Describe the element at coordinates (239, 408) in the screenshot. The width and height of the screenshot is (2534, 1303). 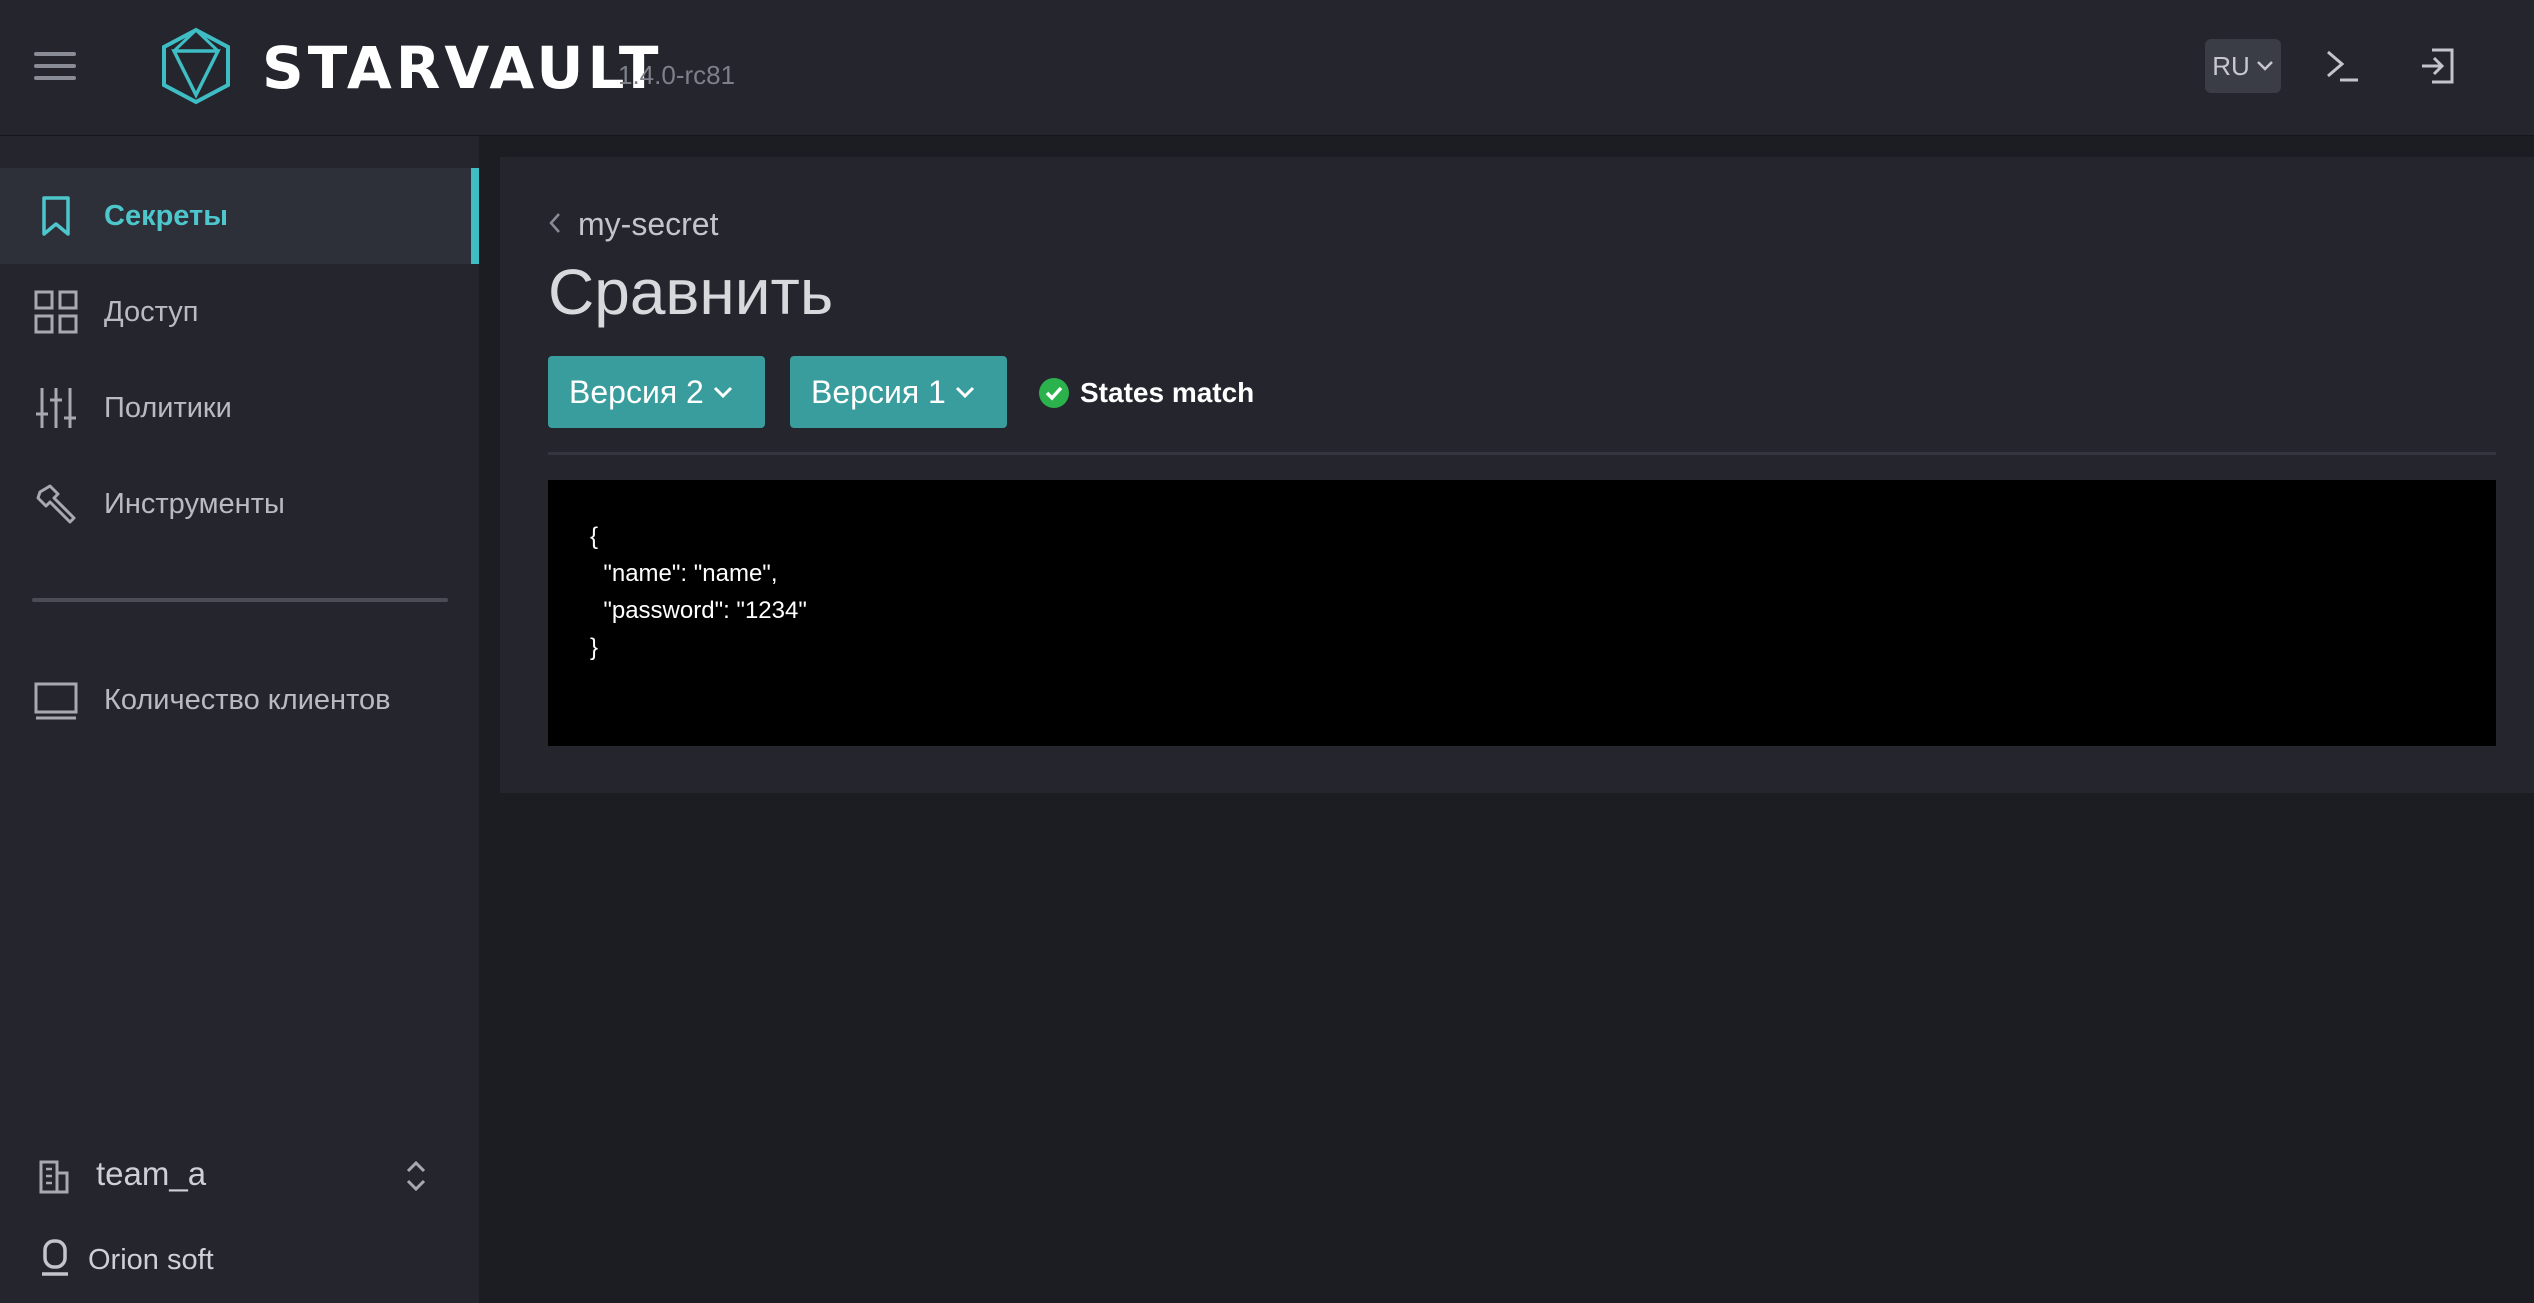
I see `sidebar-item-policies: Политики` at that location.